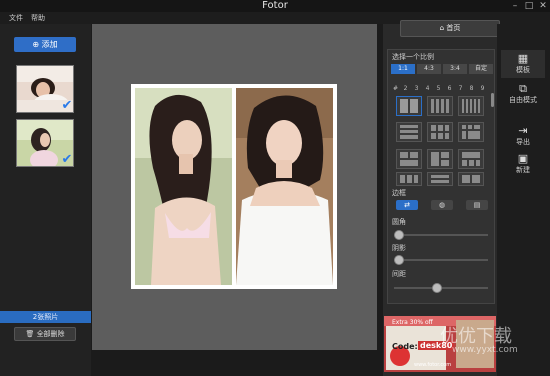 The width and height of the screenshot is (550, 376). What do you see at coordinates (399, 235) in the screenshot?
I see `corner-slider-knob` at bounding box center [399, 235].